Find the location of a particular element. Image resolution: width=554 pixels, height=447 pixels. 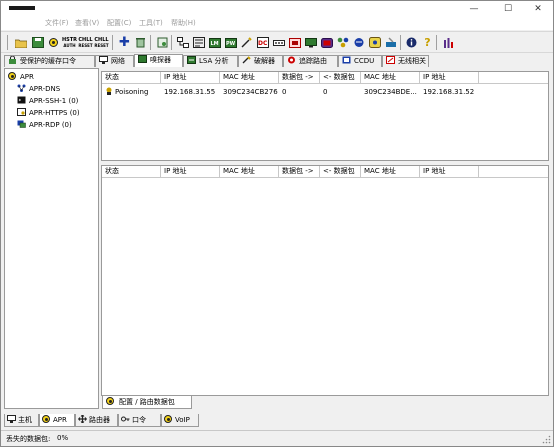

tree-label: APR-SSH-1 (0) is located at coordinates (54, 101).